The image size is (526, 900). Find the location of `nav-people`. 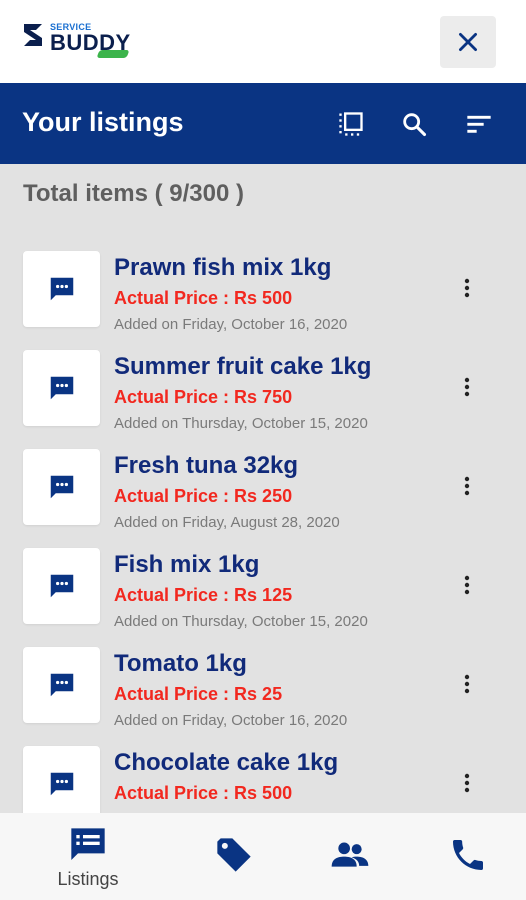

nav-people is located at coordinates (350, 856).